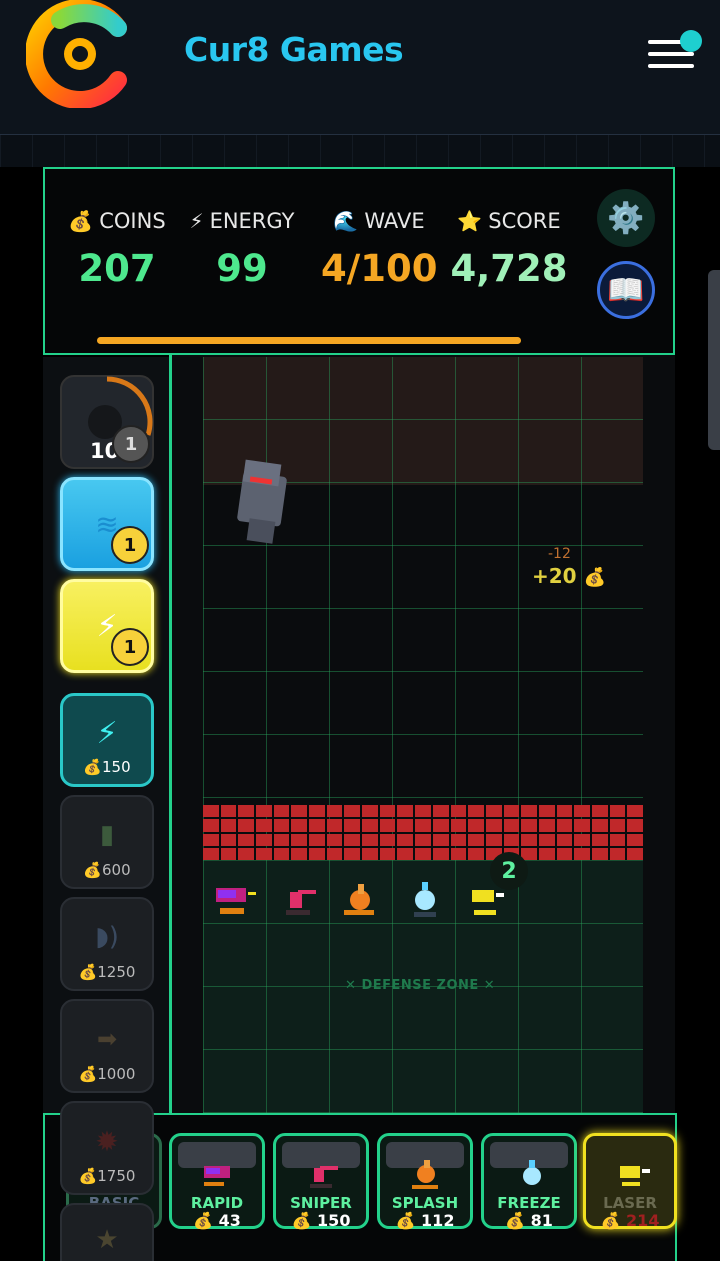  Describe the element at coordinates (107, 1046) in the screenshot. I see `powerup-dash: ➡ 💰1000` at that location.